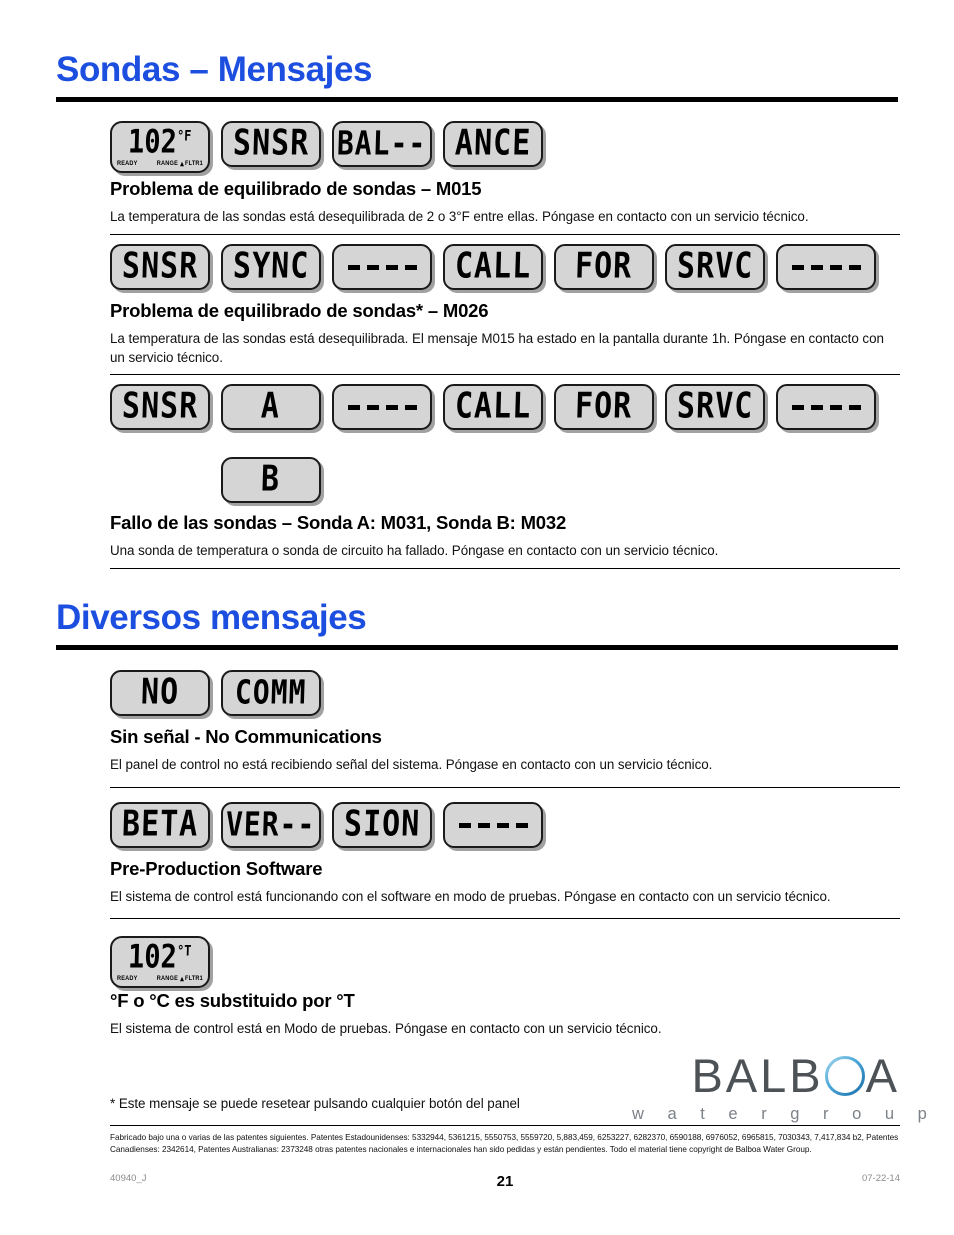 This screenshot has height=1235, width=954. Describe the element at coordinates (296, 188) in the screenshot. I see `item-title: Problema de equilibrado de sondas – M015` at that location.